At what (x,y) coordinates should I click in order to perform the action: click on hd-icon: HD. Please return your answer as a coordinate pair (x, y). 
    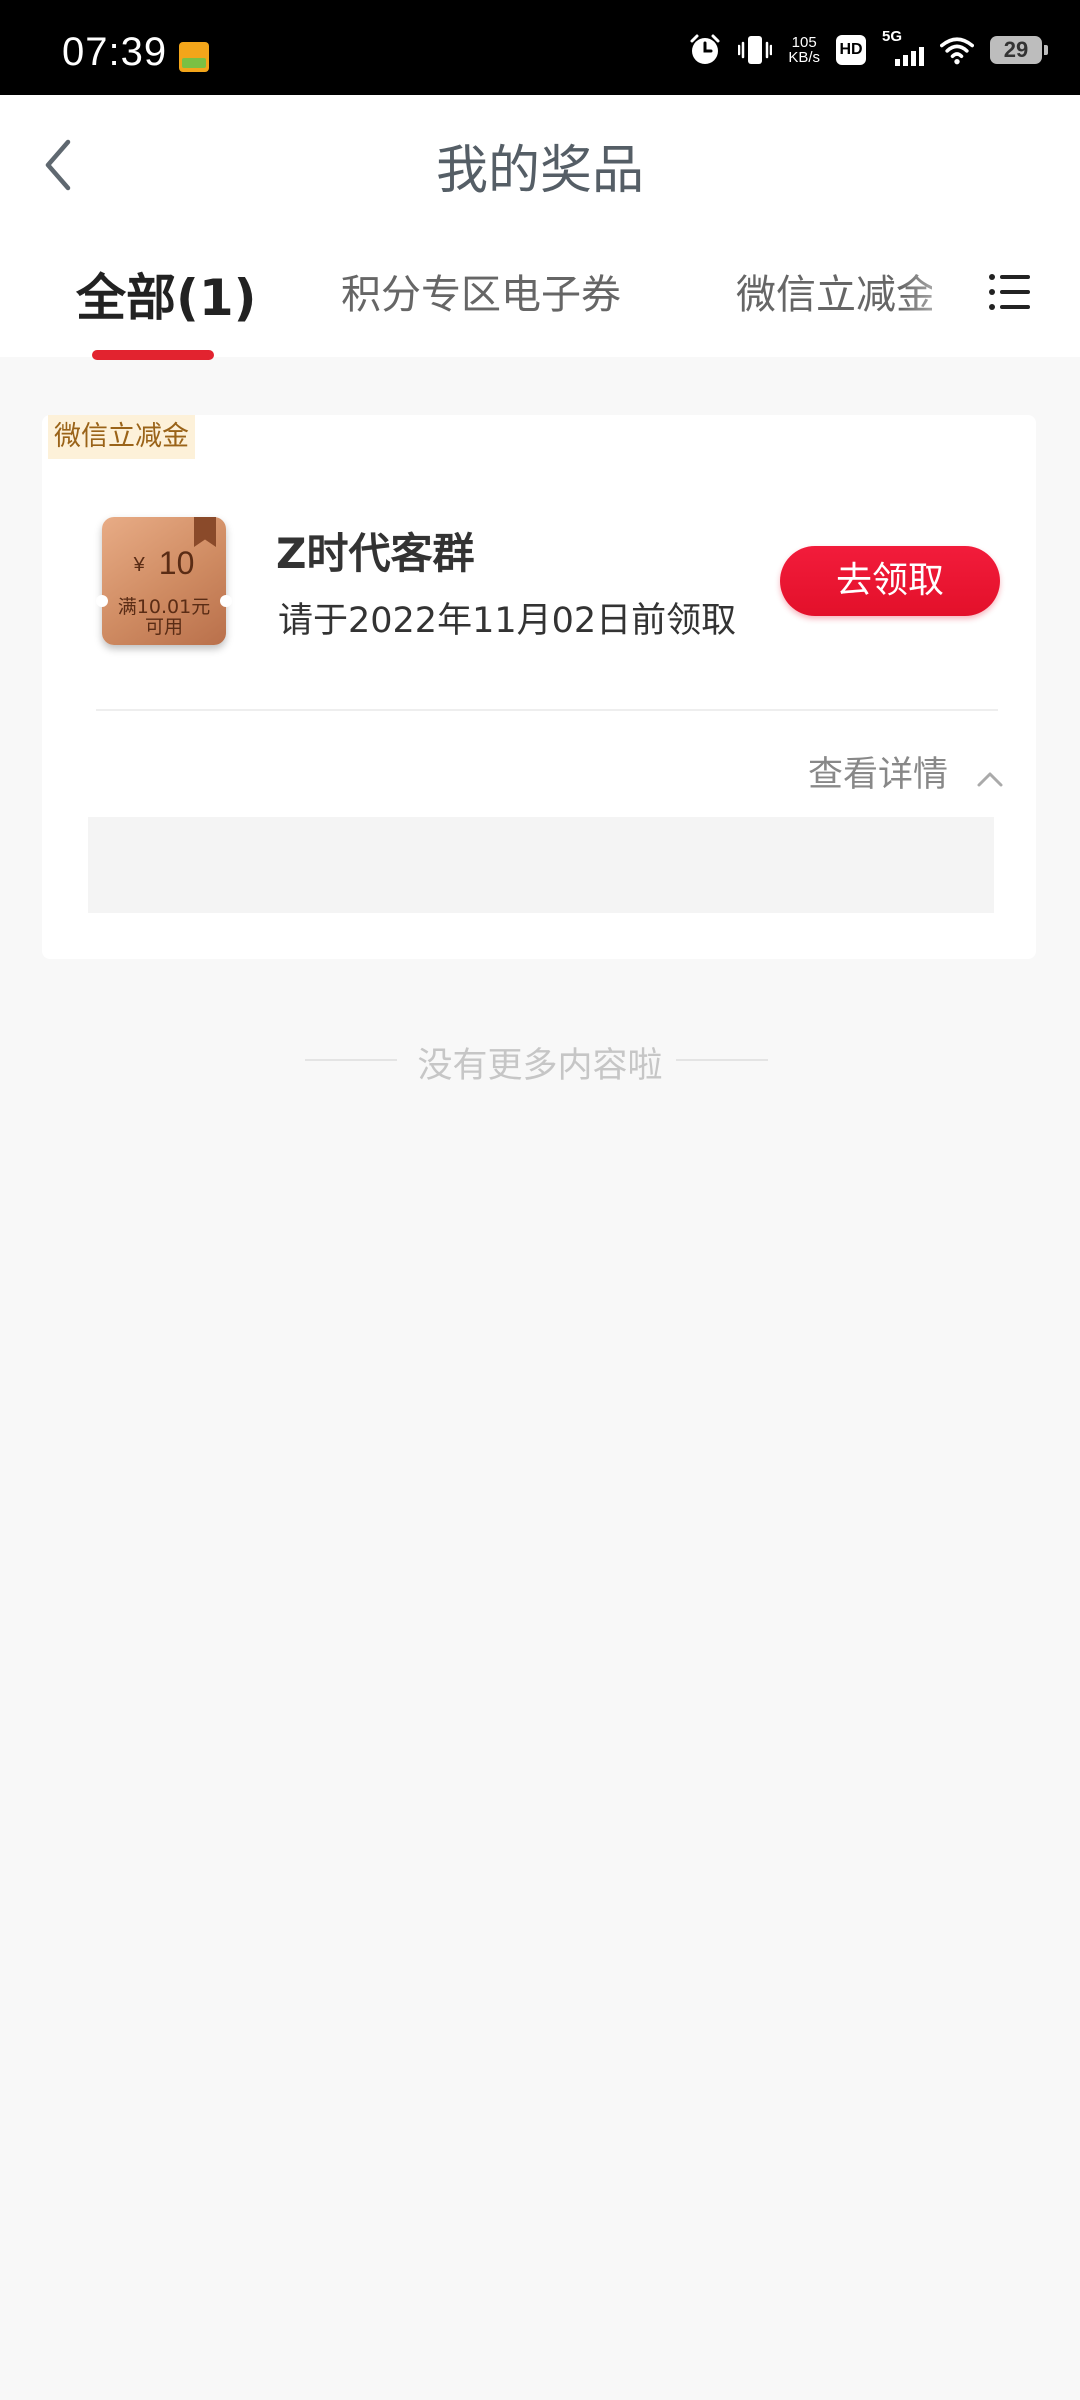
    Looking at the image, I should click on (851, 50).